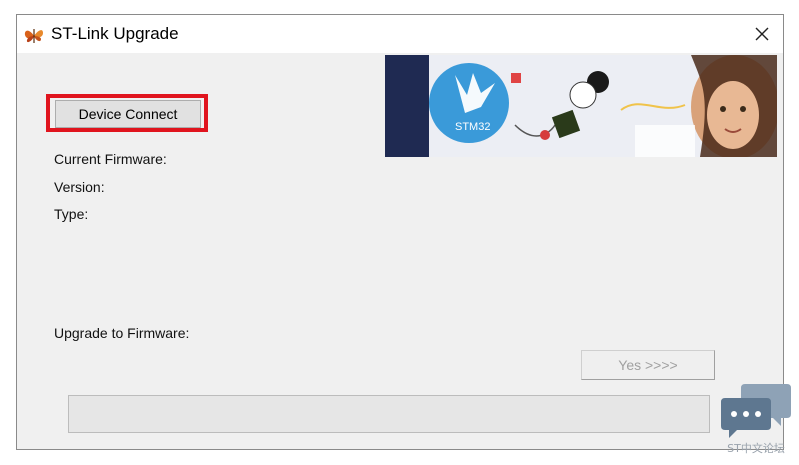  Describe the element at coordinates (128, 114) in the screenshot. I see `device-connect-button: Device Connect` at that location.